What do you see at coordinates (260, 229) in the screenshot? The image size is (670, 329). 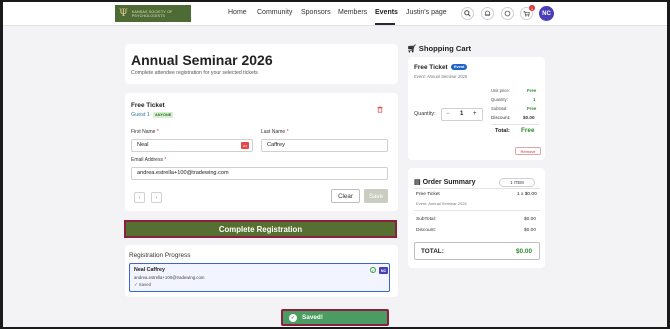 I see `complete-registration-button: Complete Registration` at bounding box center [260, 229].